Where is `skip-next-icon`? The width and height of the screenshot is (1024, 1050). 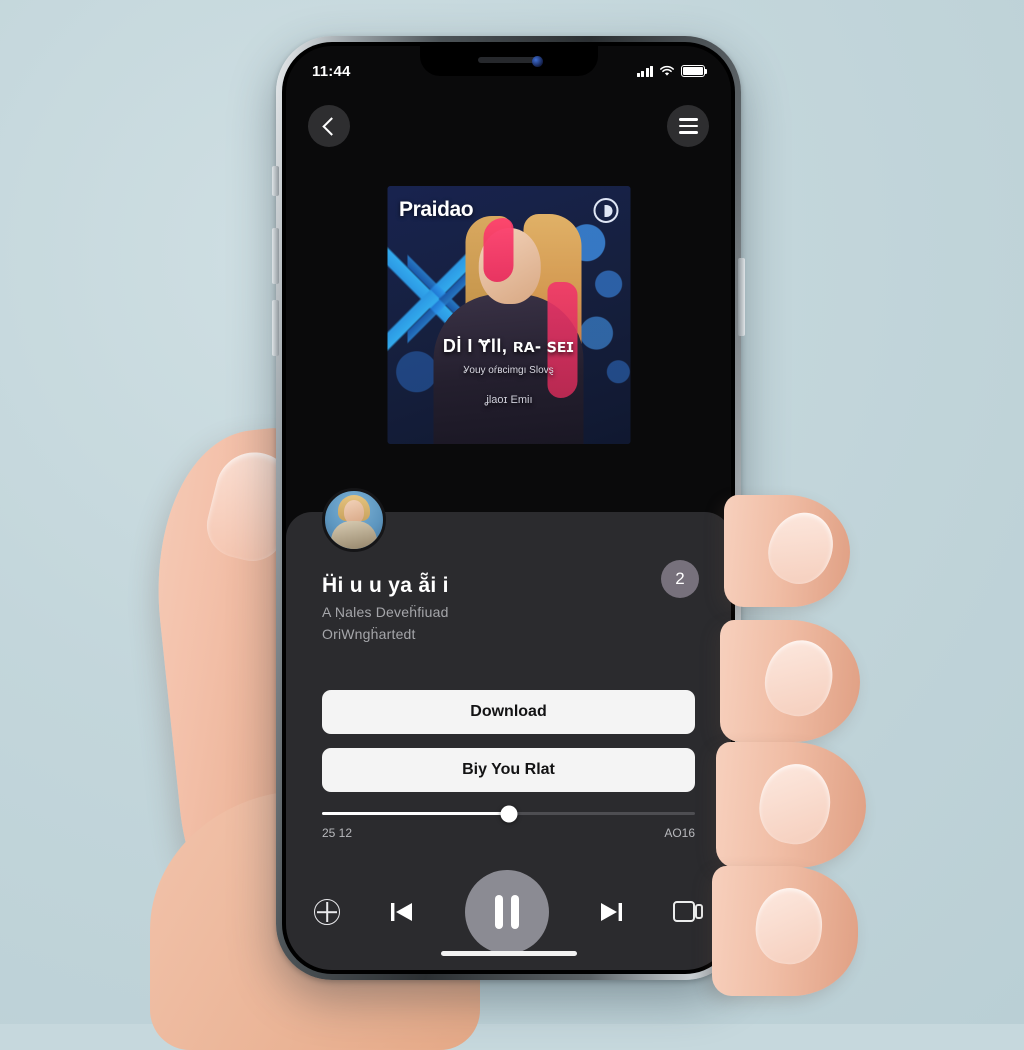
skip-next-icon is located at coordinates (611, 912).